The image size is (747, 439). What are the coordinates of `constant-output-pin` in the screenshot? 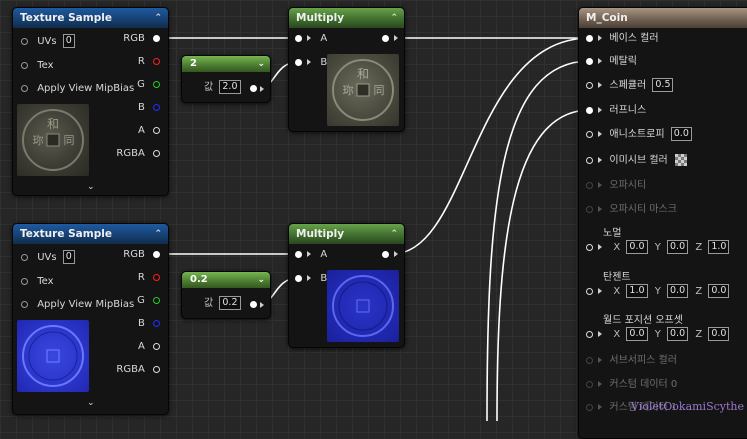 It's located at (253, 304).